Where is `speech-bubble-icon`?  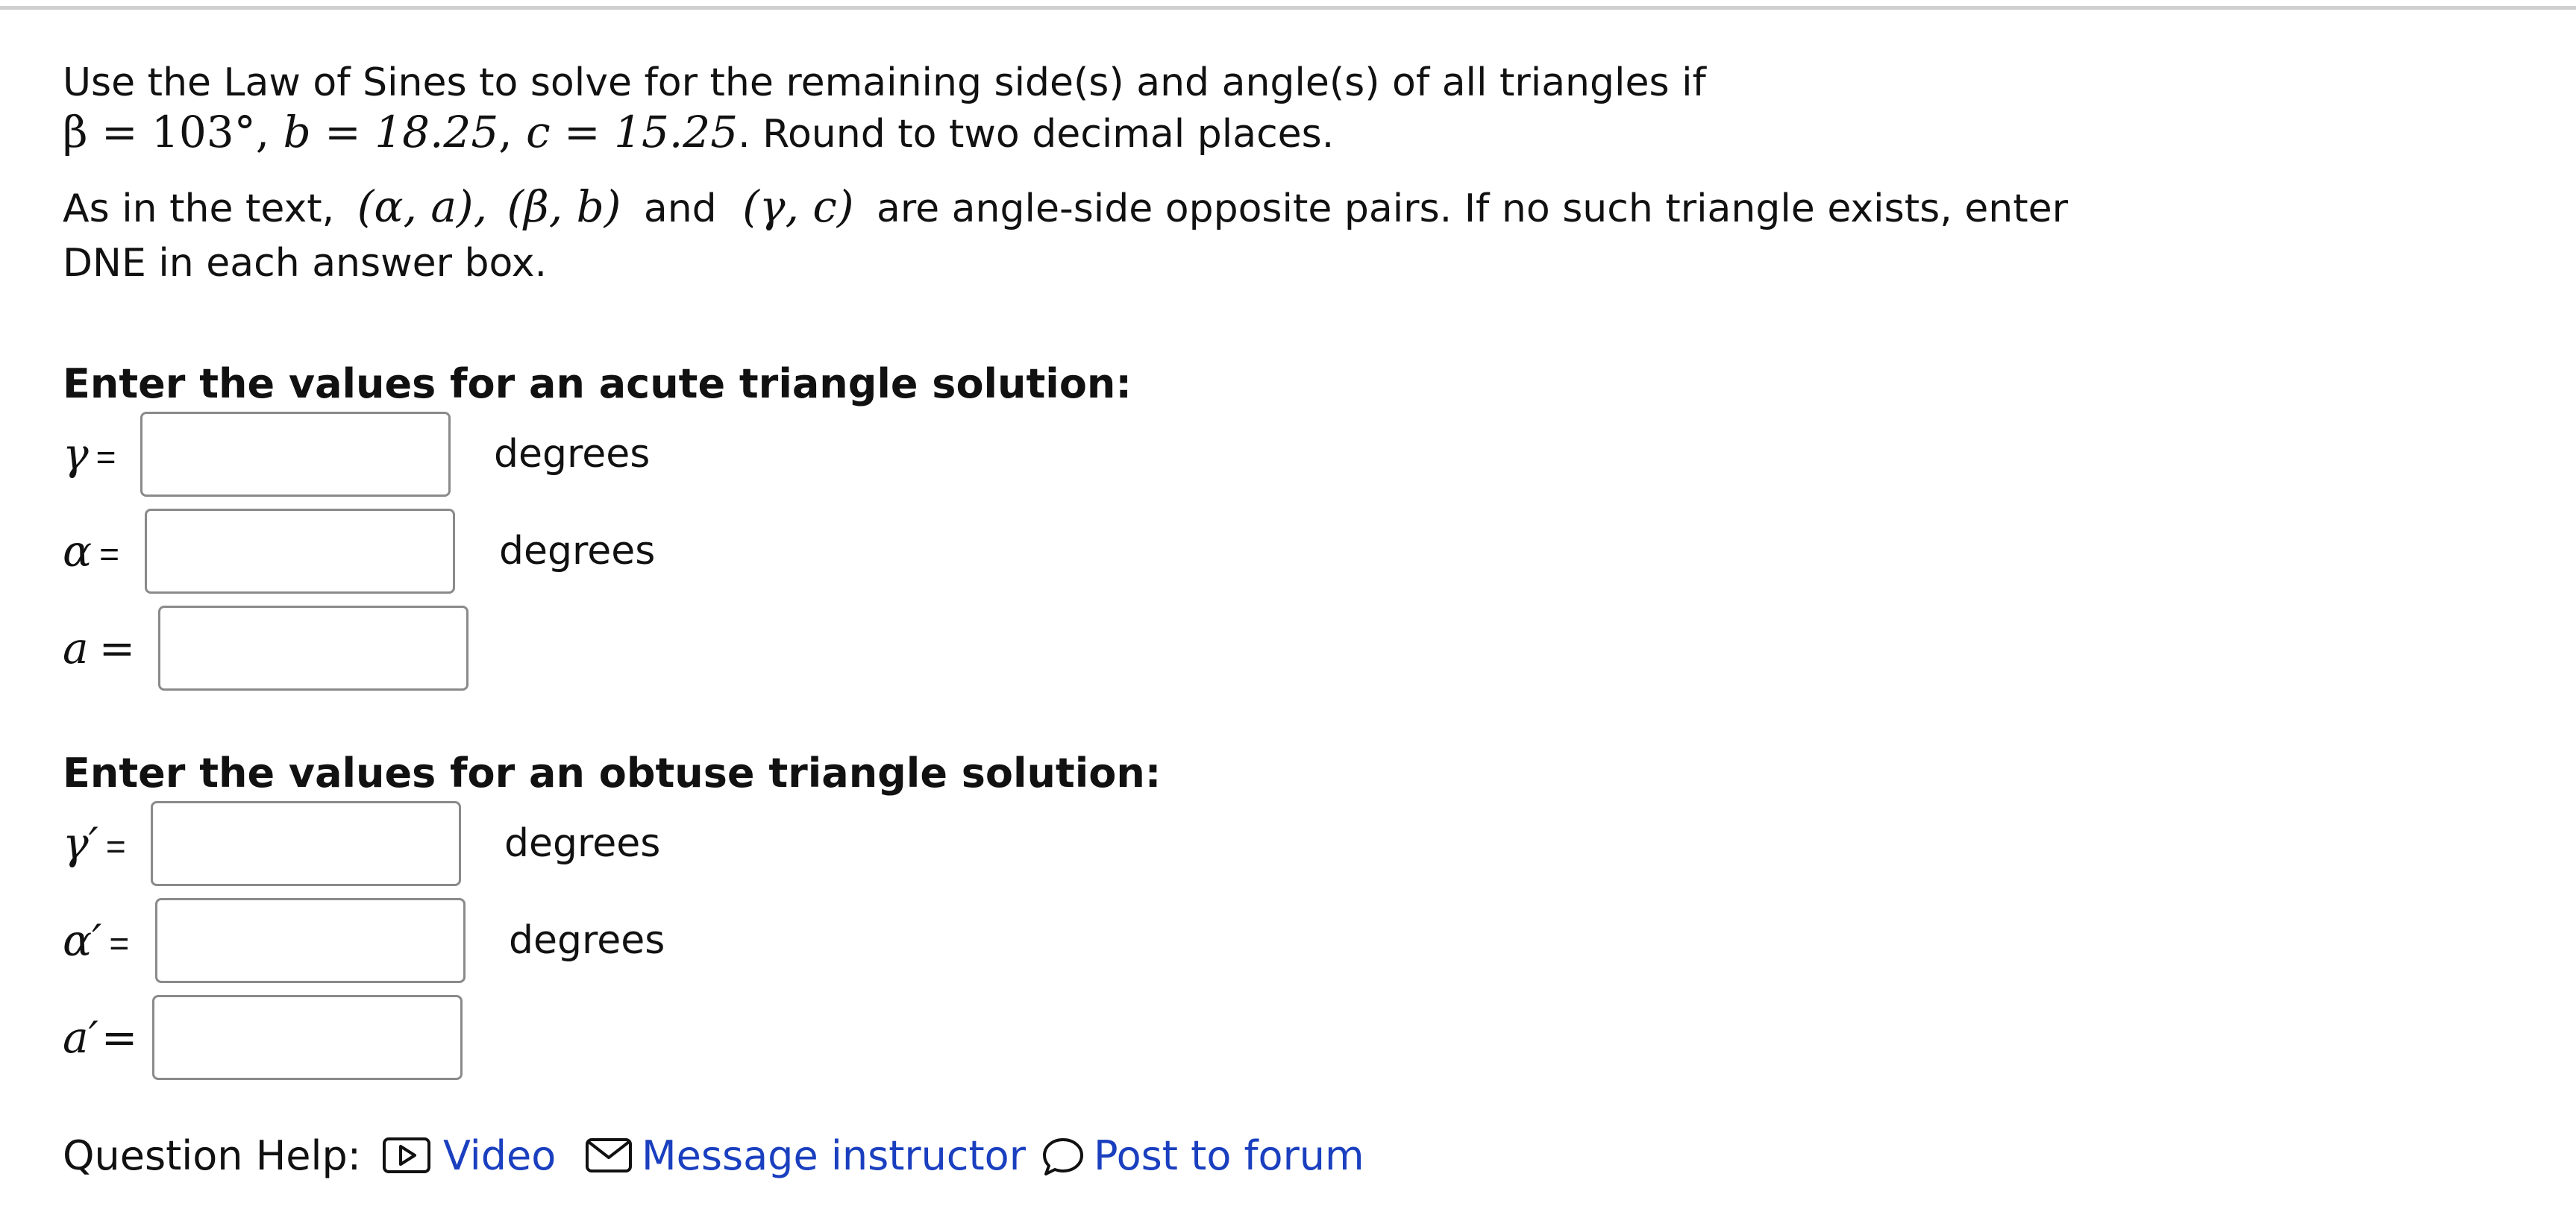 speech-bubble-icon is located at coordinates (1063, 1156).